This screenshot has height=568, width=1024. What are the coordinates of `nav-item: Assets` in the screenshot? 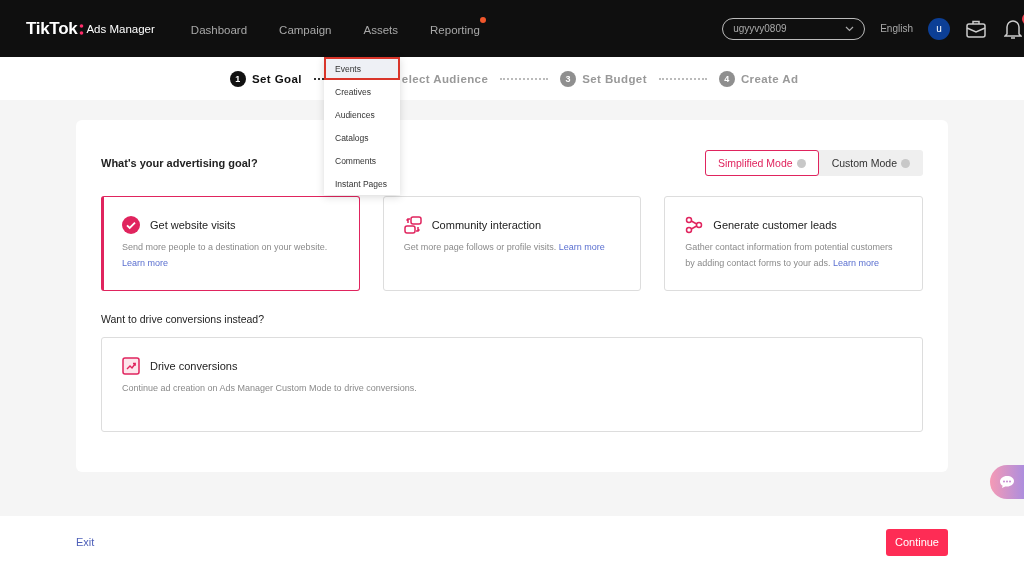 It's located at (381, 29).